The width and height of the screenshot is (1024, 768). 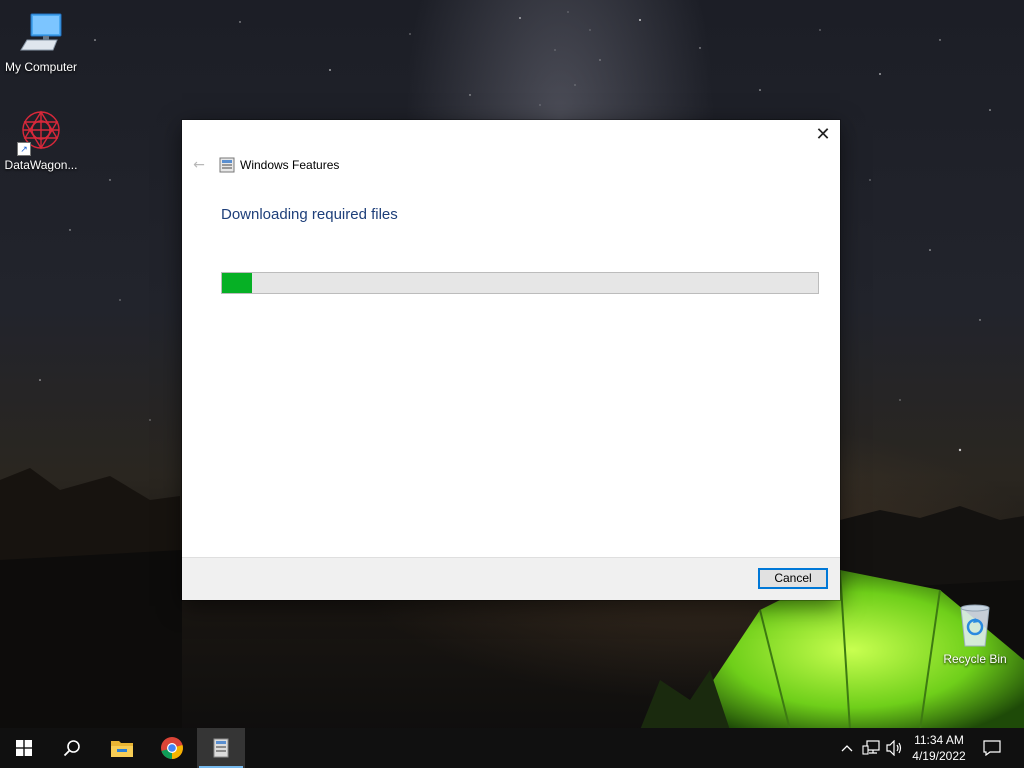 What do you see at coordinates (939, 740) in the screenshot?
I see `clock-time: 11:34 AM` at bounding box center [939, 740].